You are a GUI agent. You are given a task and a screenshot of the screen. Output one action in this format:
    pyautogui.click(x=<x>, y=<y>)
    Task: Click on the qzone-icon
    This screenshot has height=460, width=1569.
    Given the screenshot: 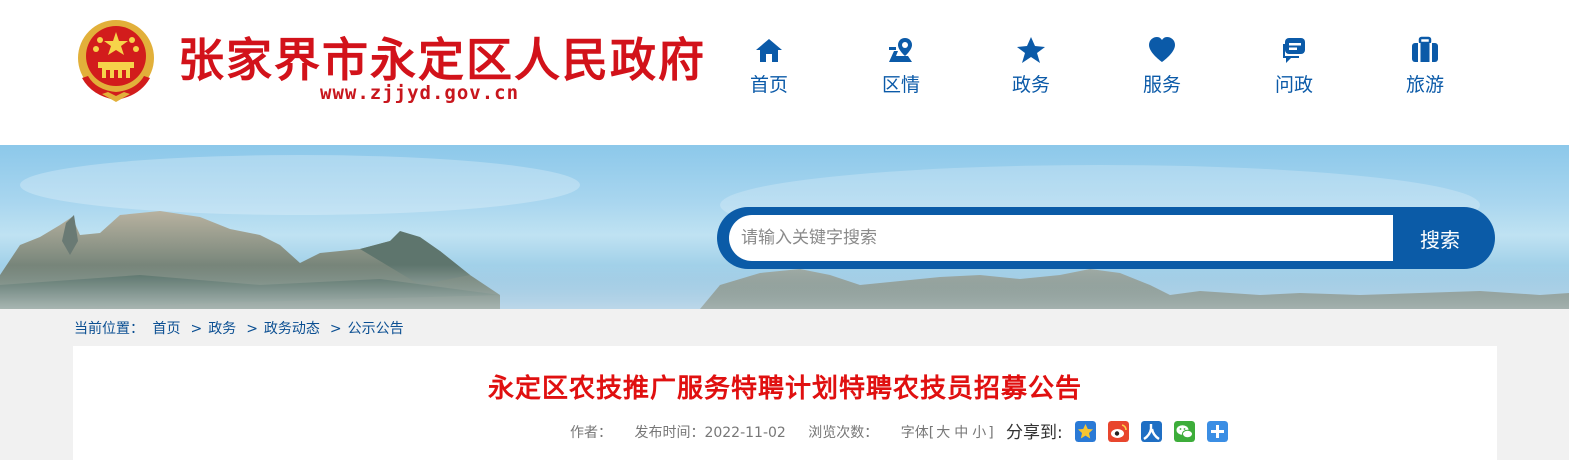 What is the action you would take?
    pyautogui.click(x=1085, y=431)
    